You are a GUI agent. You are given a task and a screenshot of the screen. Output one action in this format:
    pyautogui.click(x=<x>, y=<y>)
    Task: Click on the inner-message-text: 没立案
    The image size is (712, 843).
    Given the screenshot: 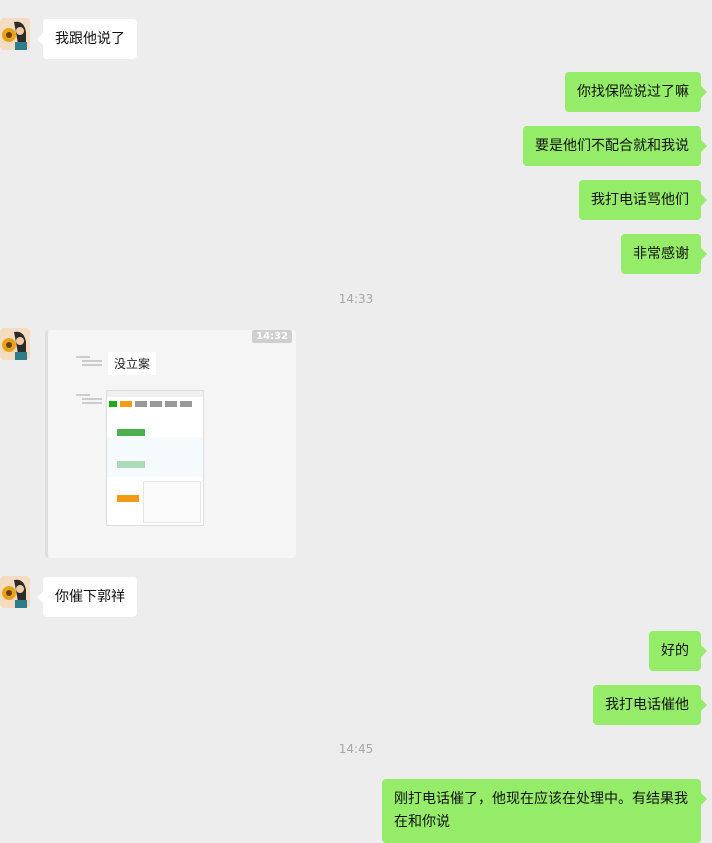 What is the action you would take?
    pyautogui.click(x=132, y=364)
    